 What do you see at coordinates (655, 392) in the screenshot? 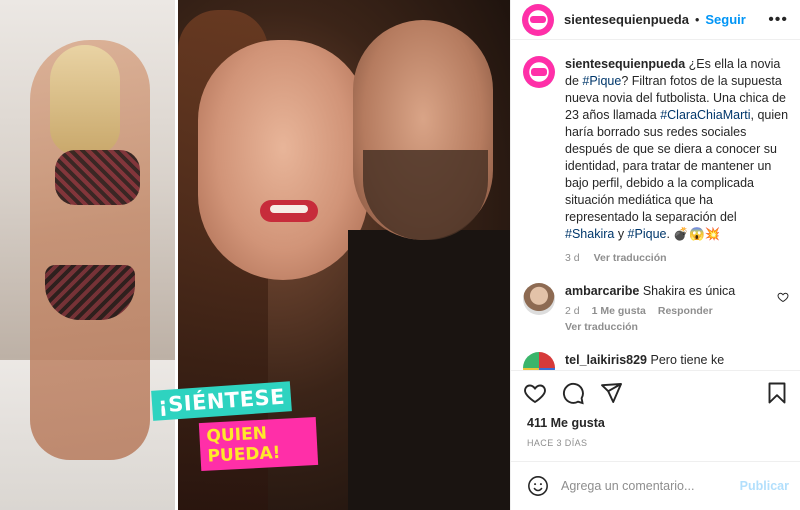
I see `action-bar` at bounding box center [655, 392].